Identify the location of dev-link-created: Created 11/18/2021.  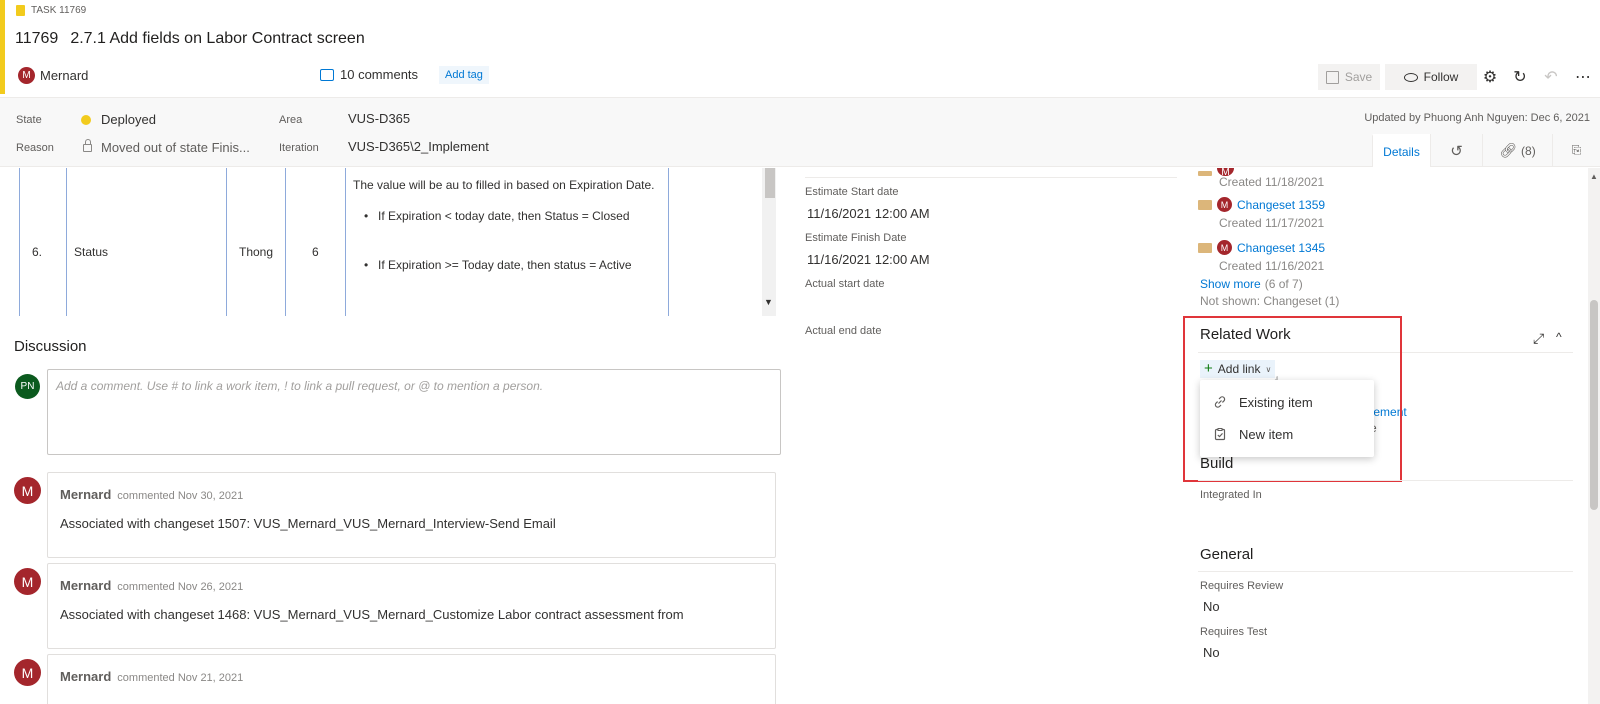
(1272, 182).